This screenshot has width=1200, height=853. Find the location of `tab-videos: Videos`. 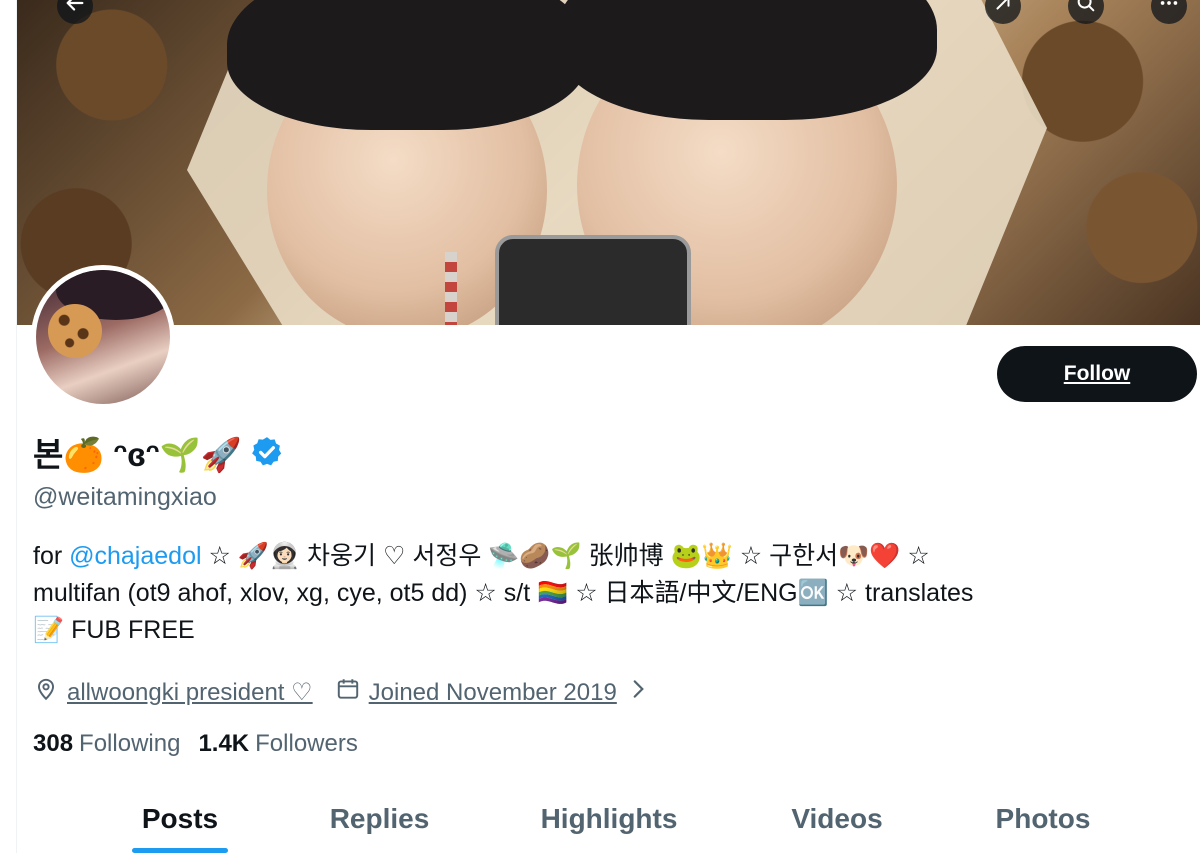

tab-videos: Videos is located at coordinates (837, 819).